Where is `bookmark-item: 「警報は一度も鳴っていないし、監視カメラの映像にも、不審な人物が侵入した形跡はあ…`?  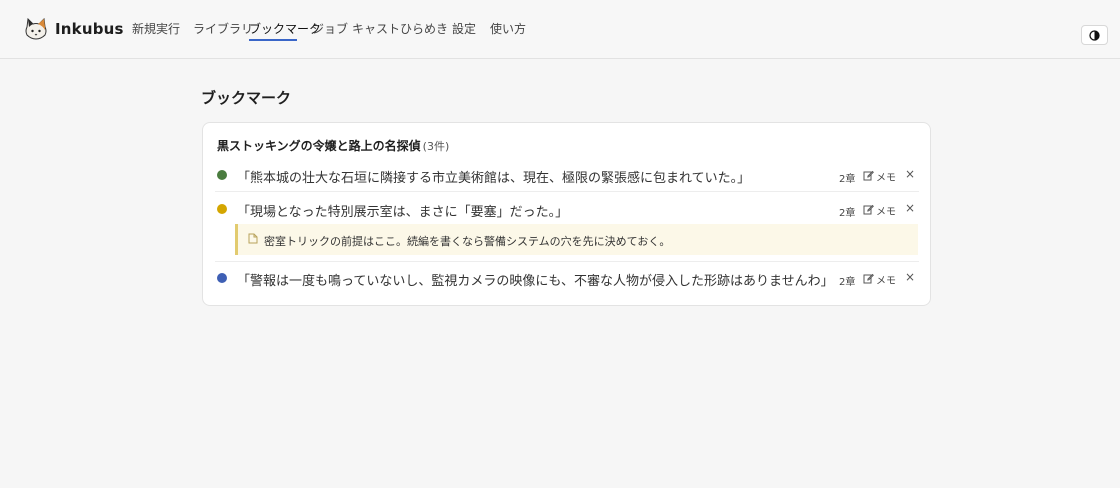 bookmark-item: 「警報は一度も鳴っていないし、監視カメラの映像にも、不審な人物が侵入した形跡はあ… is located at coordinates (567, 278).